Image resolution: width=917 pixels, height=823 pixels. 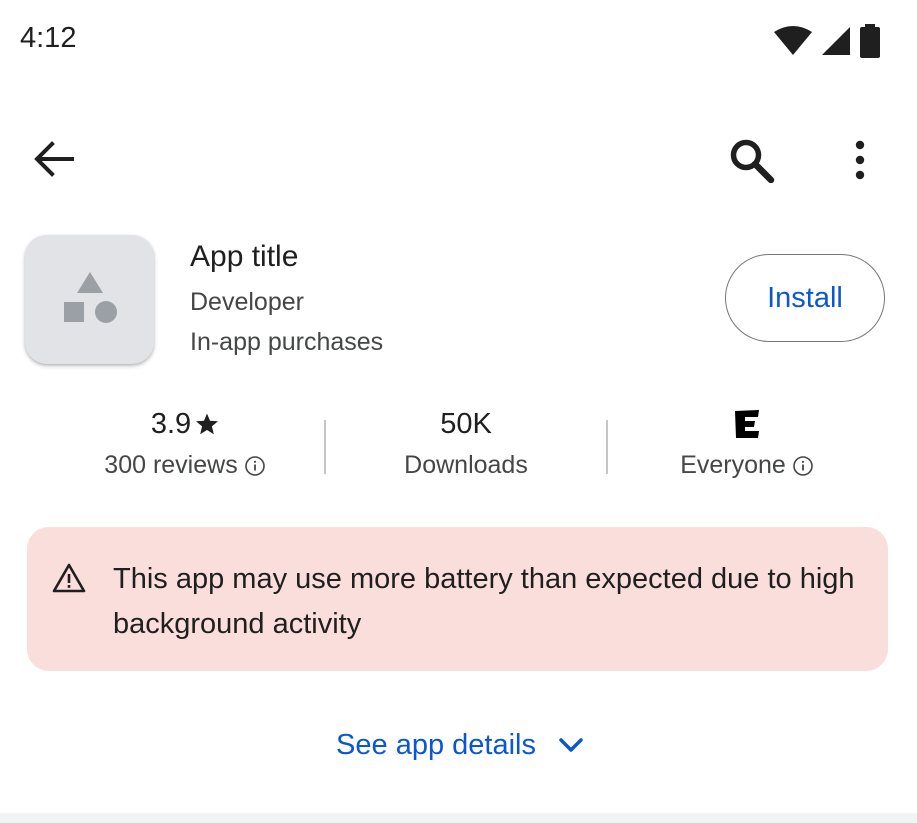 I want to click on more-vertical-icon, so click(x=860, y=160).